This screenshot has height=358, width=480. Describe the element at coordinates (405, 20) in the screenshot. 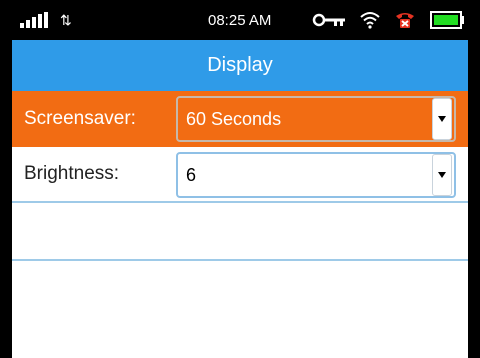

I see `missed-call-icon` at that location.